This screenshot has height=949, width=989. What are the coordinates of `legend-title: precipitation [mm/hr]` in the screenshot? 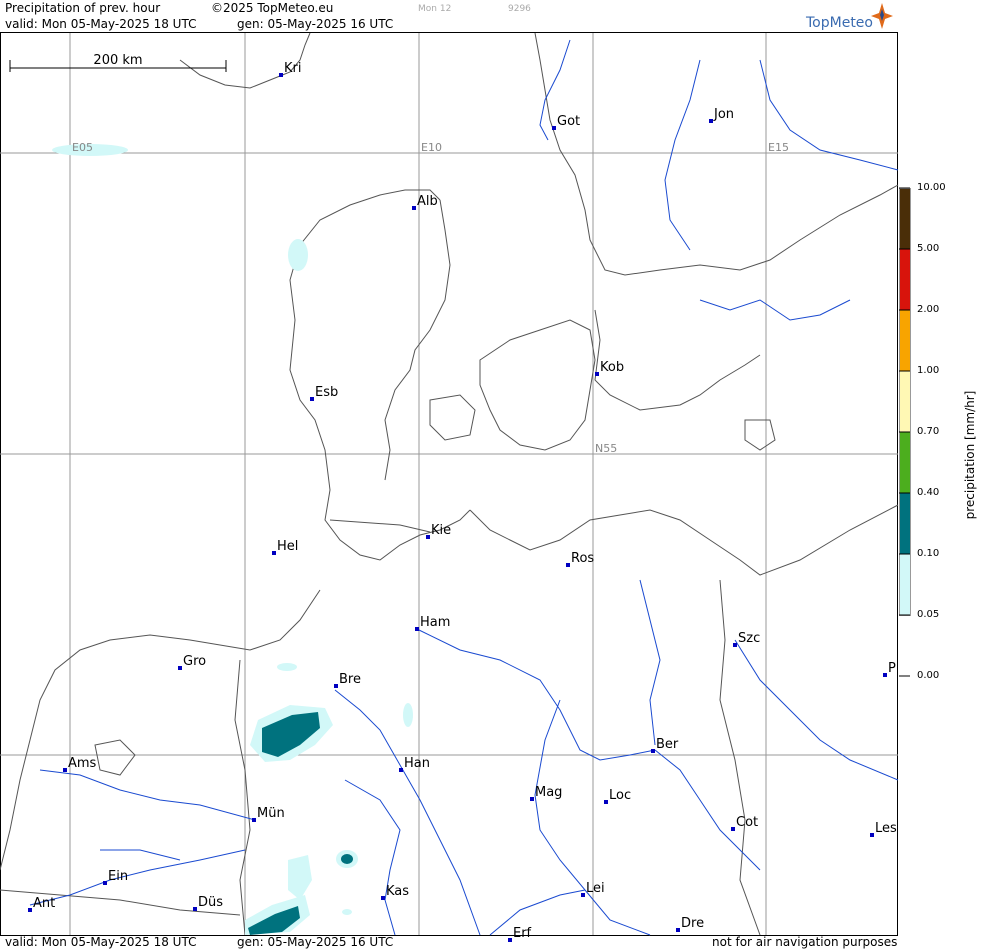 It's located at (970, 455).